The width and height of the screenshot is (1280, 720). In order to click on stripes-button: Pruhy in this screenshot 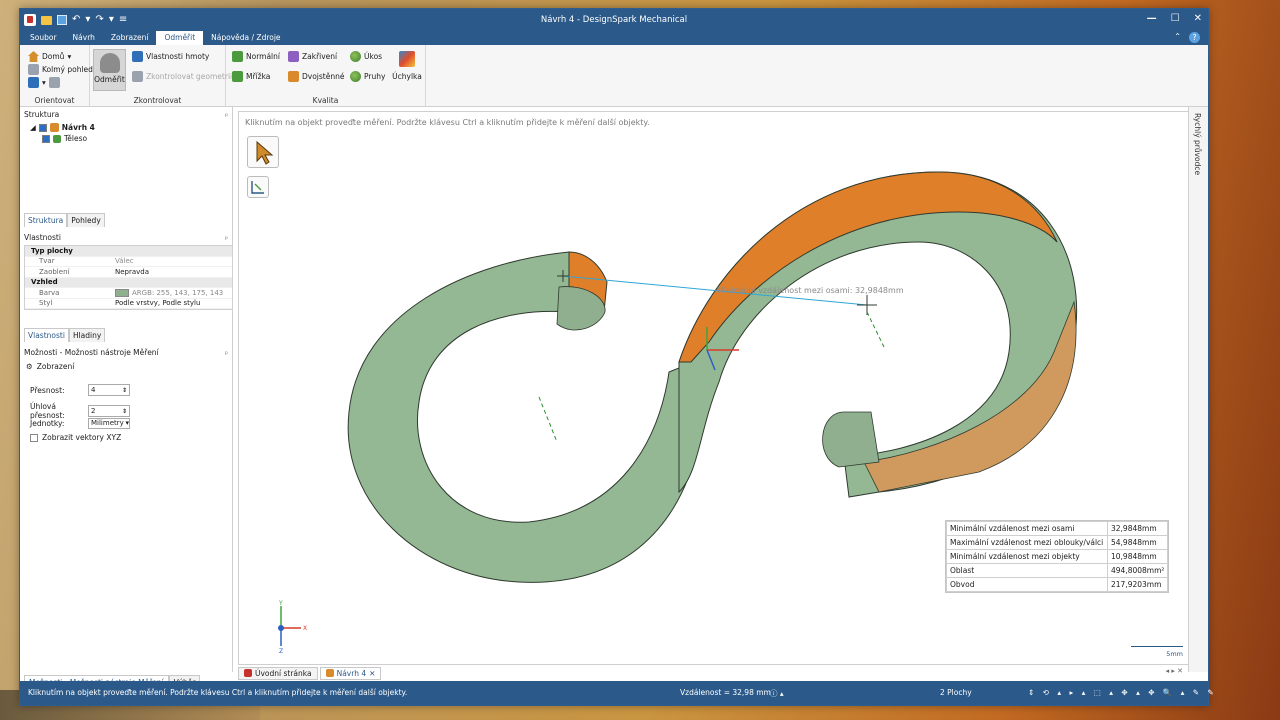, I will do `click(367, 76)`.